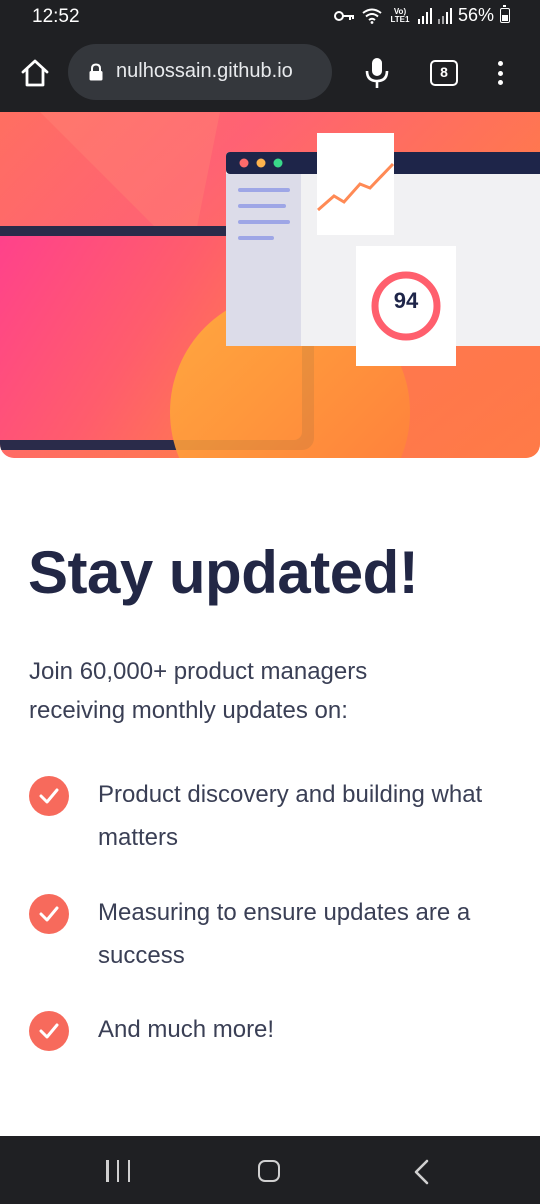 This screenshot has width=540, height=1204. Describe the element at coordinates (372, 16) in the screenshot. I see `wifi-icon` at that location.